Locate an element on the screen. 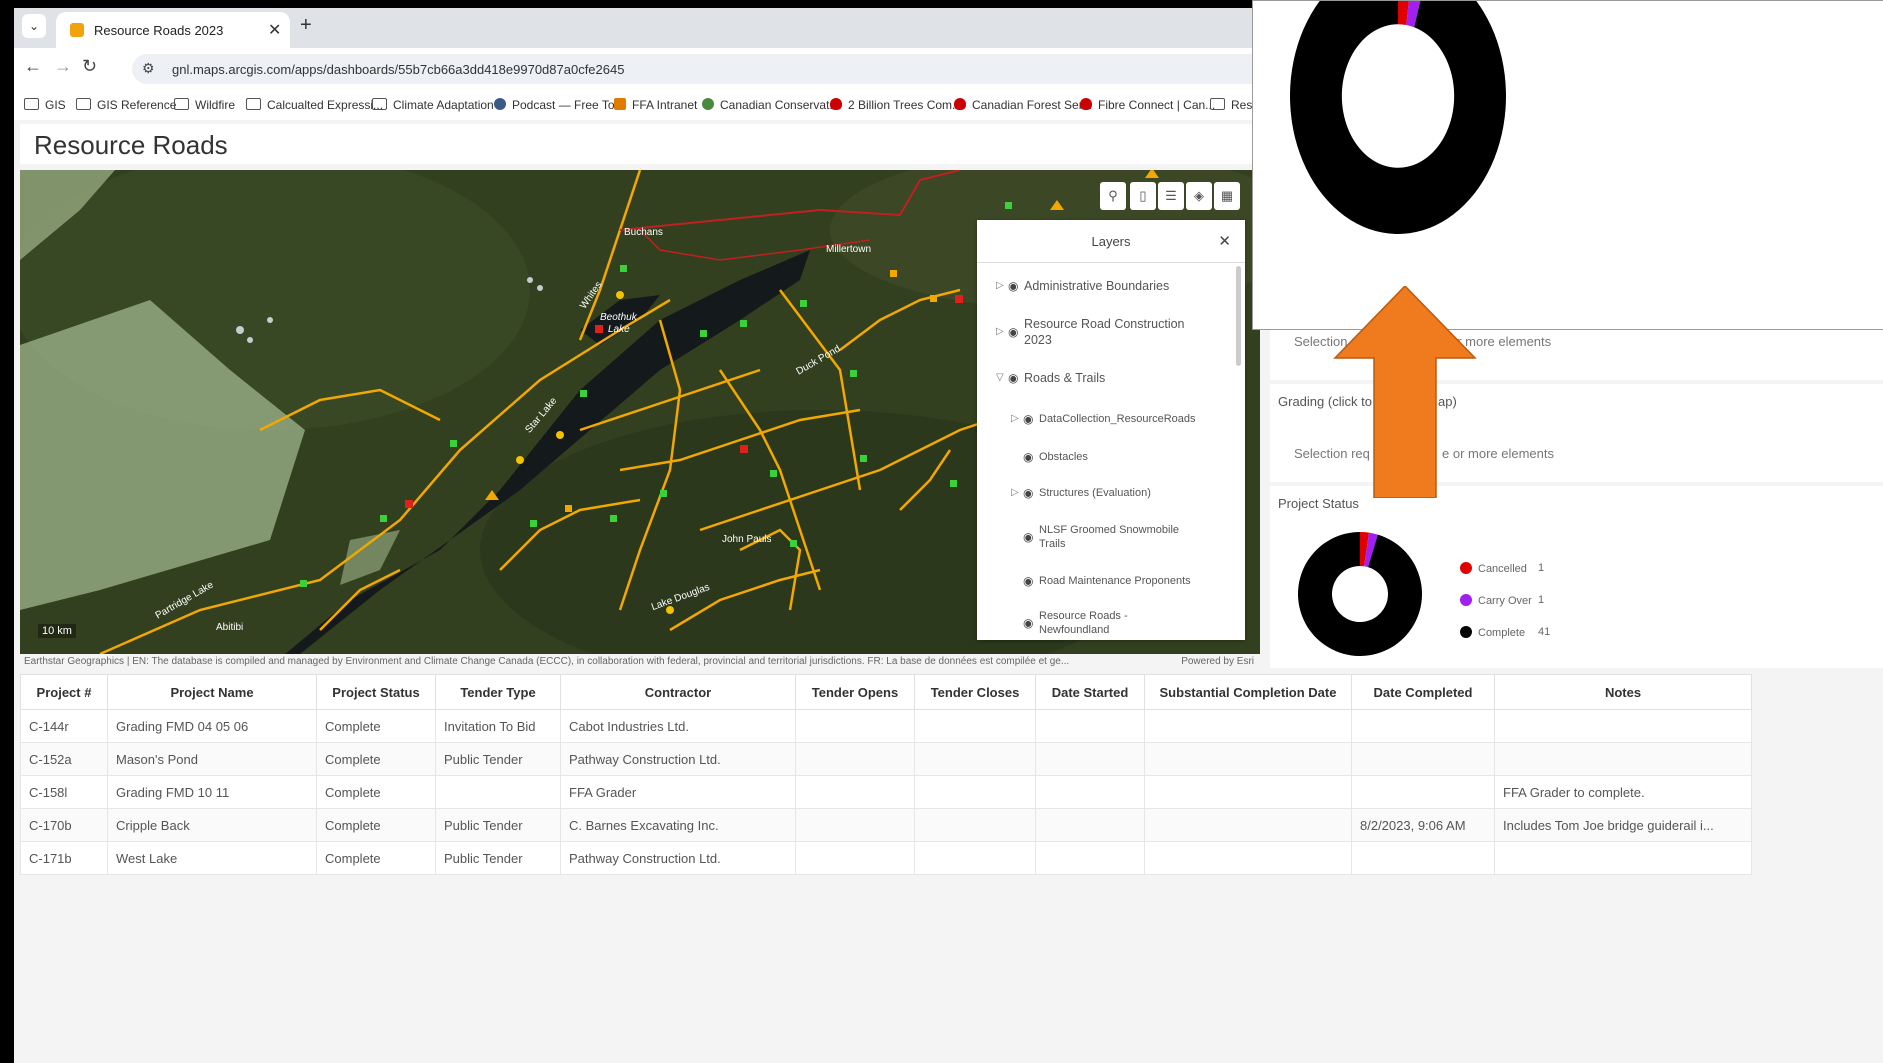 This screenshot has height=1063, width=1883. map-label-lake: Lake is located at coordinates (619, 329).